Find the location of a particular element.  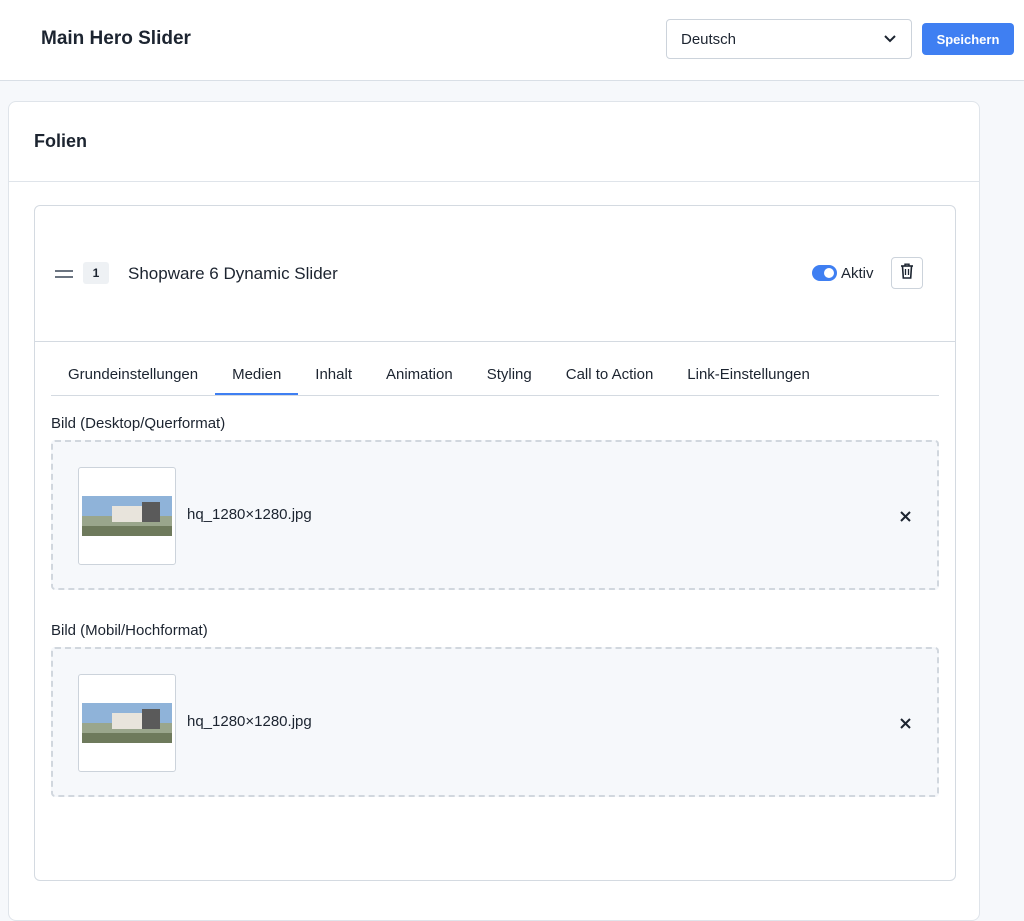

section-title: Folien is located at coordinates (60, 141).